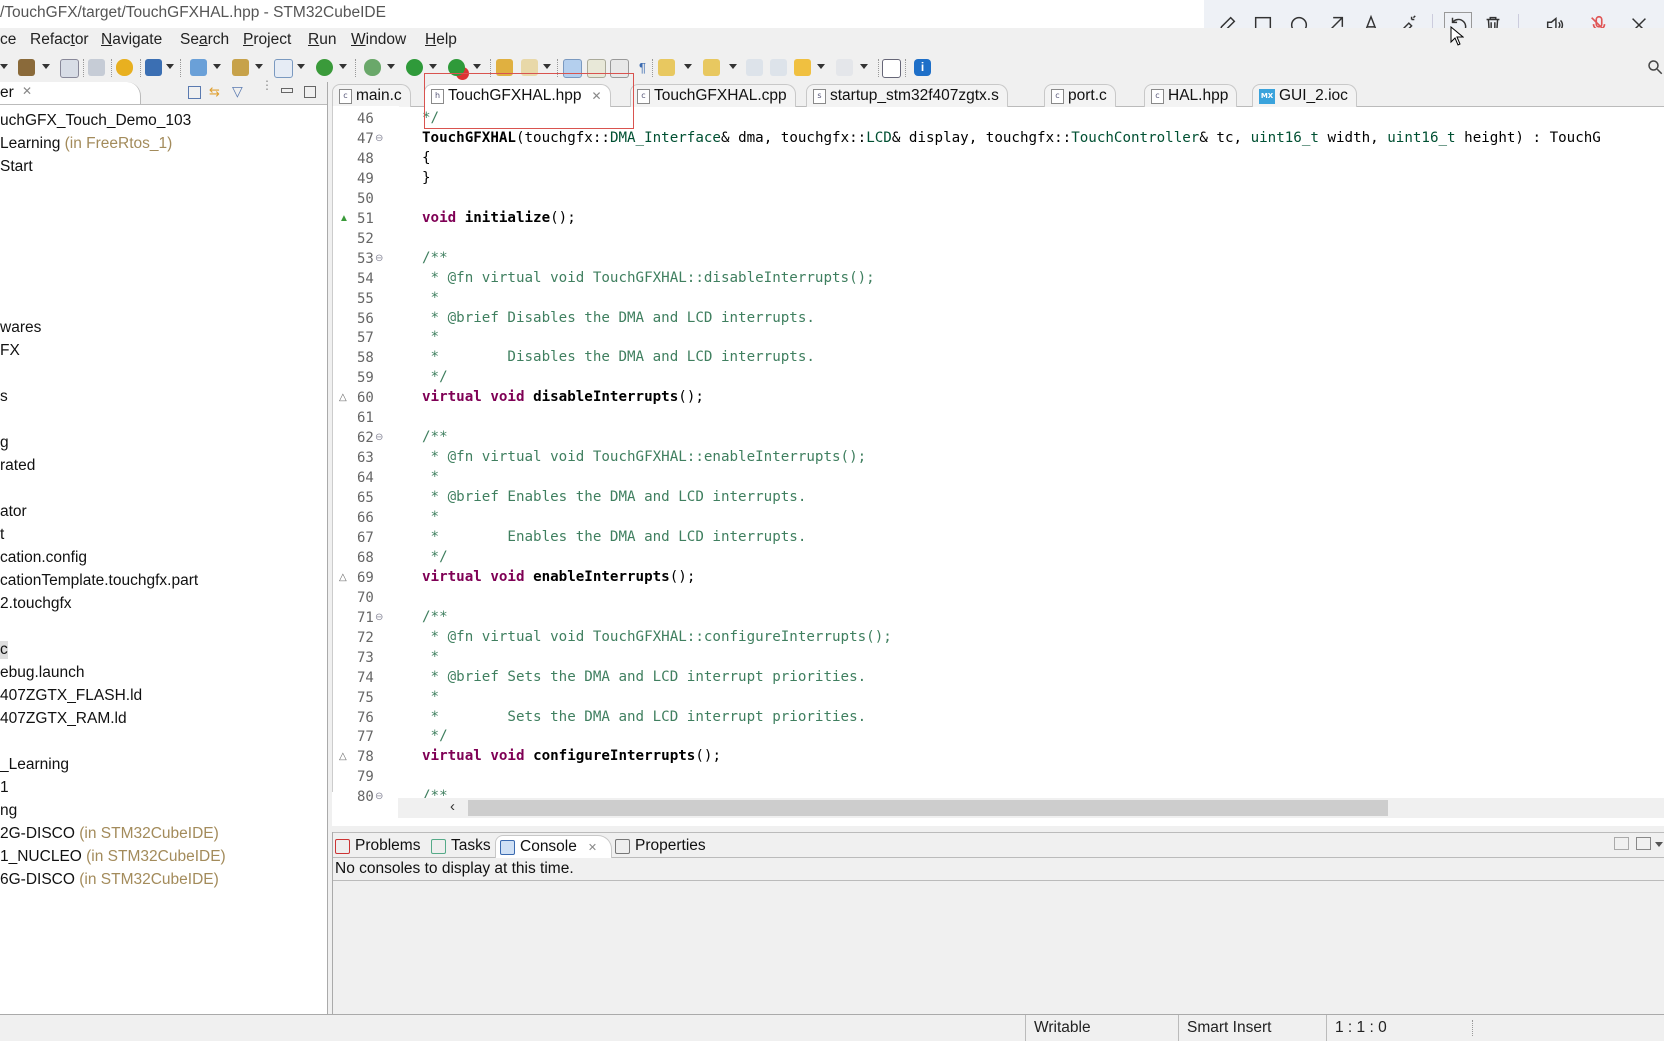  What do you see at coordinates (1191, 95) in the screenshot?
I see `editor-tab: c HAL.hpp` at bounding box center [1191, 95].